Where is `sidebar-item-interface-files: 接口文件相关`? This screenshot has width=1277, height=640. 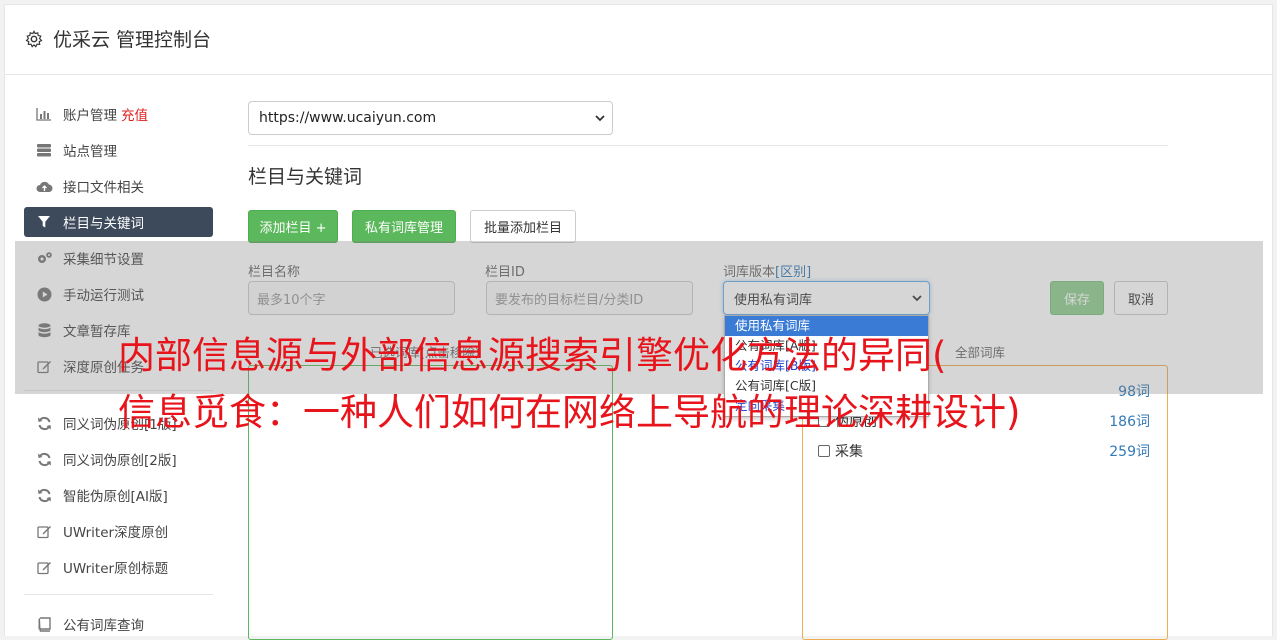
sidebar-item-interface-files: 接口文件相关 is located at coordinates (118, 186).